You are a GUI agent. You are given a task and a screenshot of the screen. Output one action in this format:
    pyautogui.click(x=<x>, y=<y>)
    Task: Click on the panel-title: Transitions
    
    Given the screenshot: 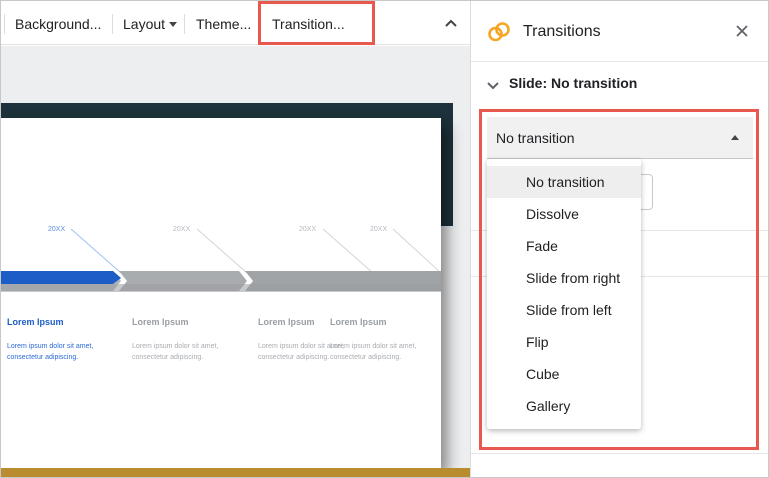 What is the action you would take?
    pyautogui.click(x=562, y=31)
    